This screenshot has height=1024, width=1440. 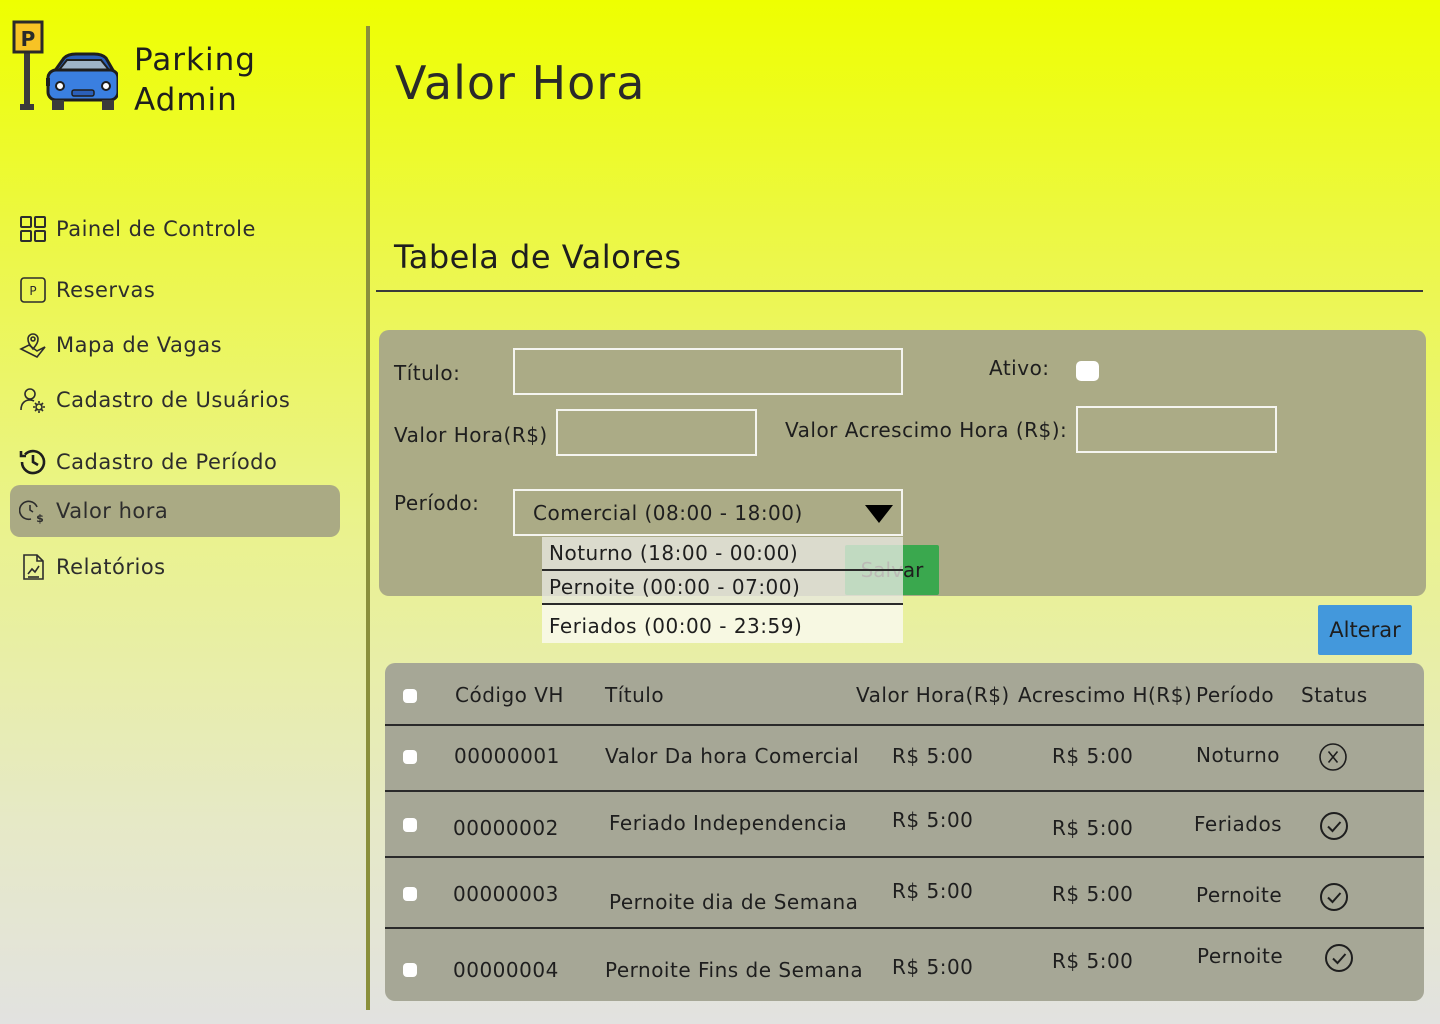 What do you see at coordinates (111, 567) in the screenshot?
I see `sidebar-item-label: Relatórios` at bounding box center [111, 567].